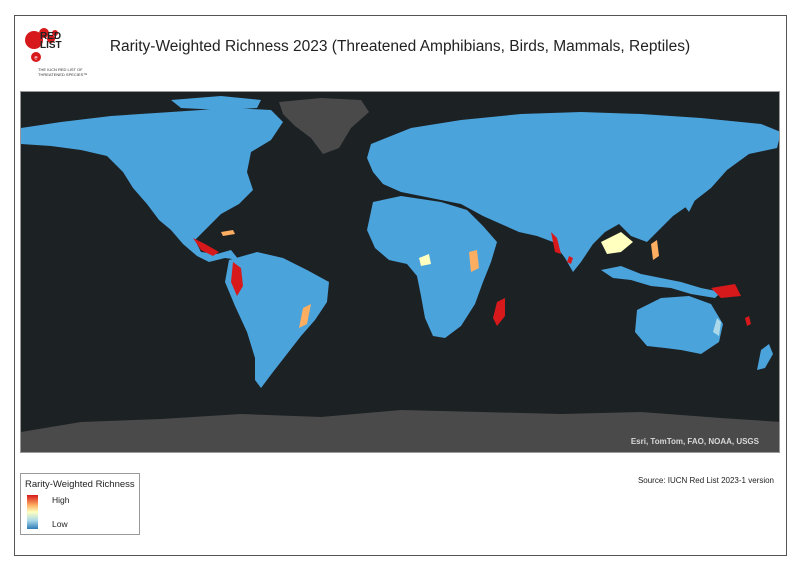  What do you see at coordinates (61, 500) in the screenshot?
I see `legend-high-label: High` at bounding box center [61, 500].